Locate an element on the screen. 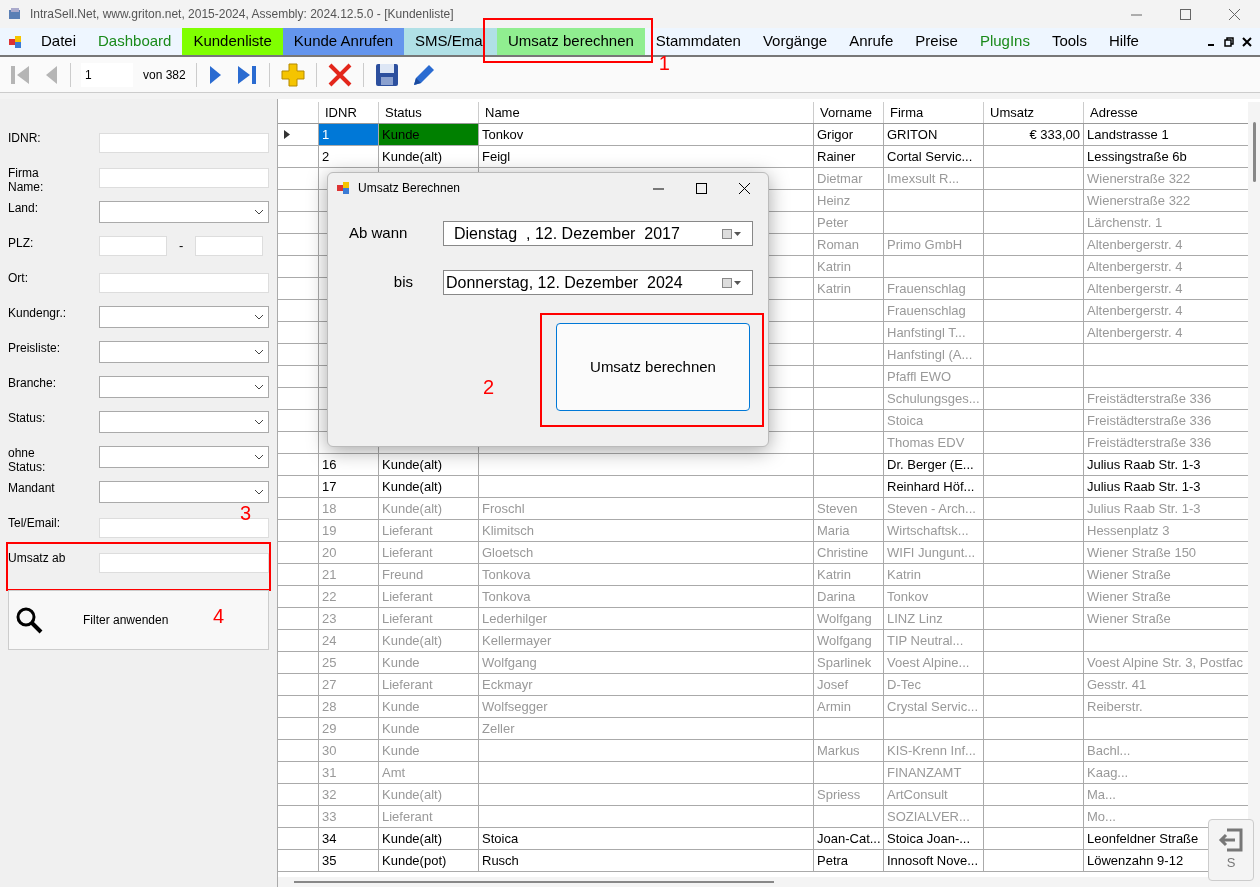 The height and width of the screenshot is (887, 1260). calculate-button: Umsatz berechnen is located at coordinates (653, 367).